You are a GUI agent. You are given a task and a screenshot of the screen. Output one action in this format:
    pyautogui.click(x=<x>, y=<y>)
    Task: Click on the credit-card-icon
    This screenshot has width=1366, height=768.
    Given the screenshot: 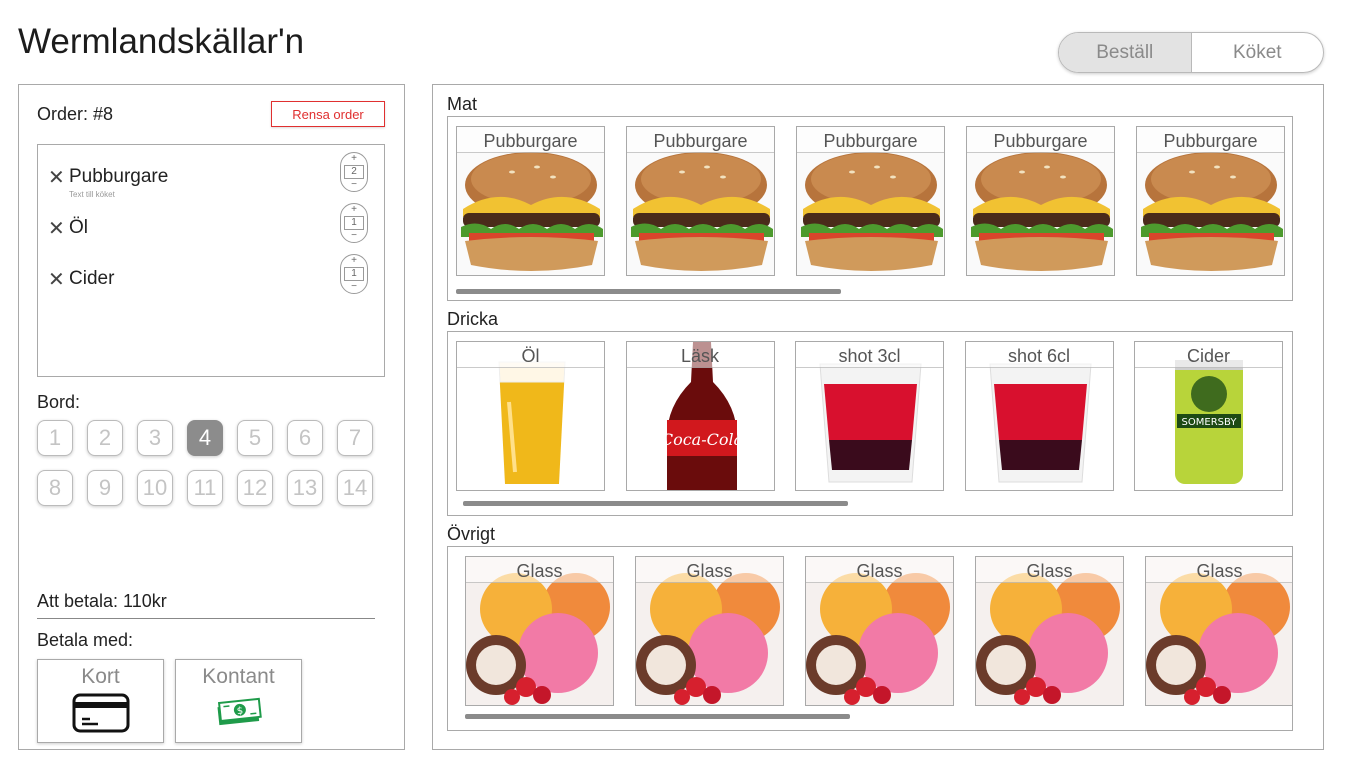 What is the action you would take?
    pyautogui.click(x=100, y=713)
    